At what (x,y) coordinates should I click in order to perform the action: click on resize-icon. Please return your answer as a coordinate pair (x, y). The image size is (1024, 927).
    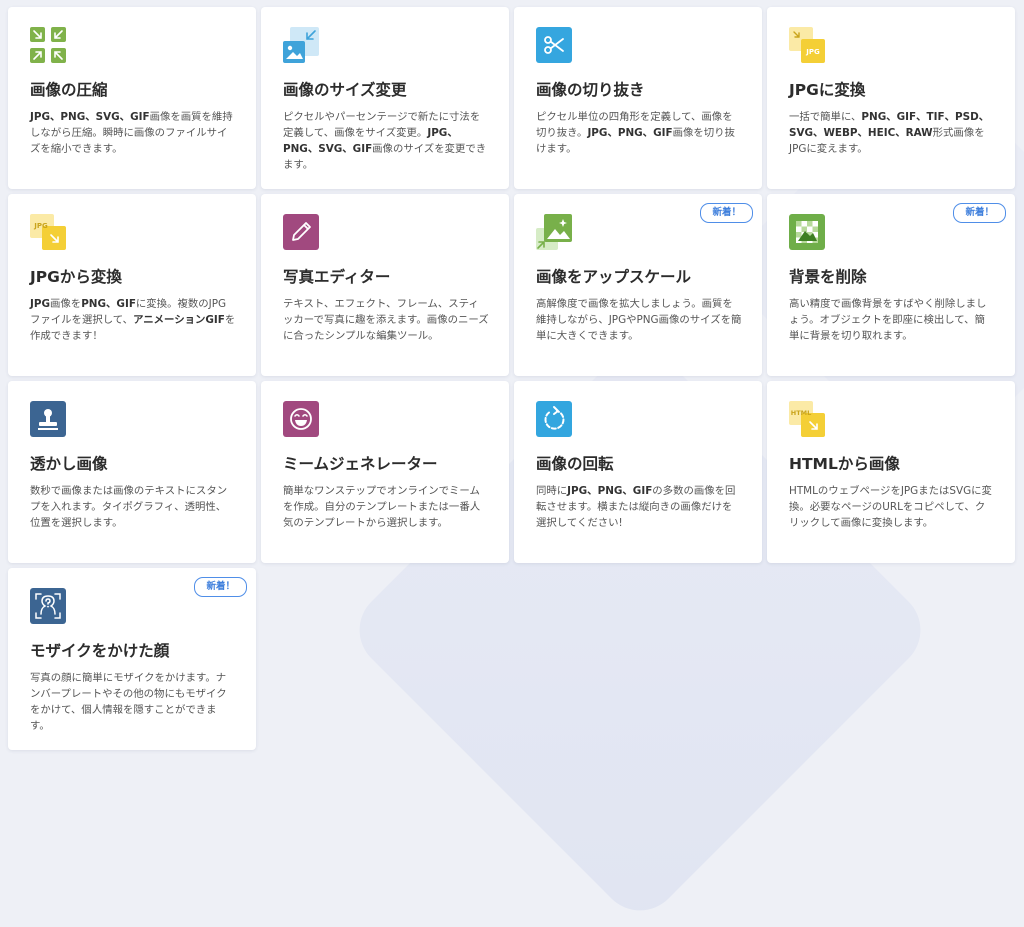
    Looking at the image, I should click on (301, 45).